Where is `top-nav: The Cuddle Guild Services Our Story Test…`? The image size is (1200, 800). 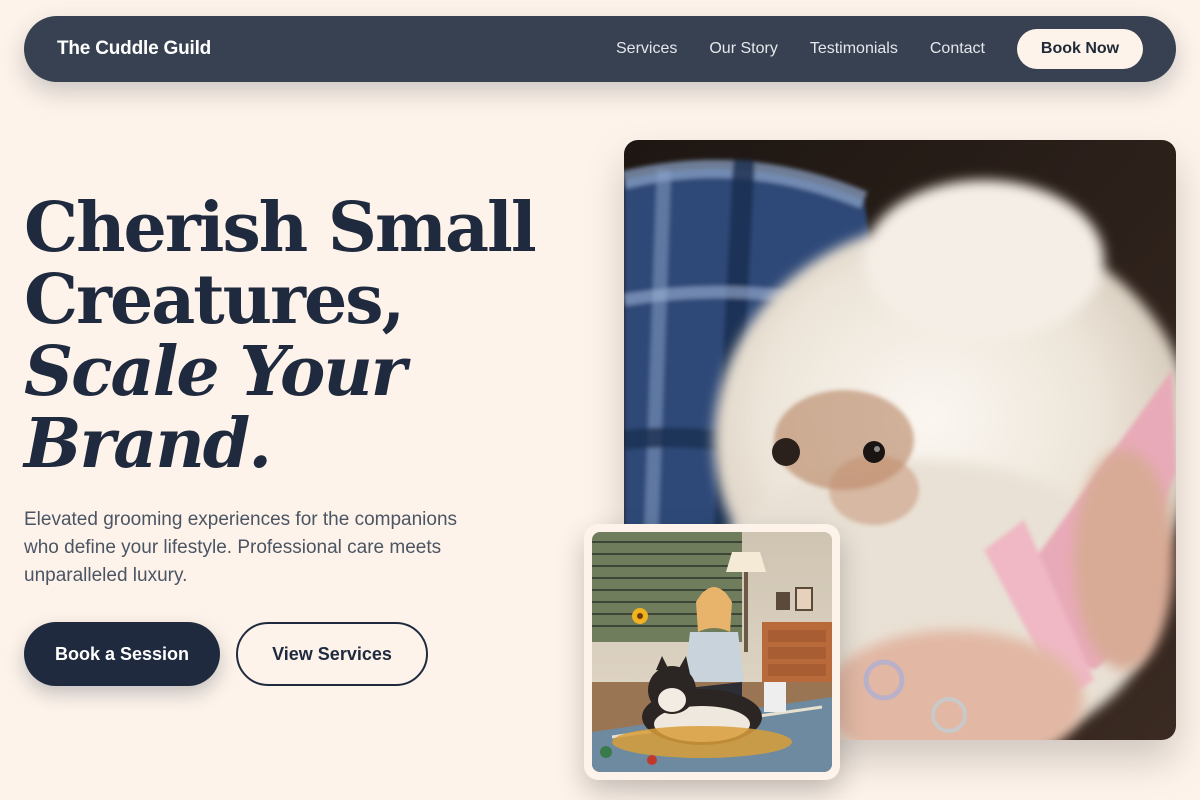 top-nav: The Cuddle Guild Services Our Story Test… is located at coordinates (600, 49).